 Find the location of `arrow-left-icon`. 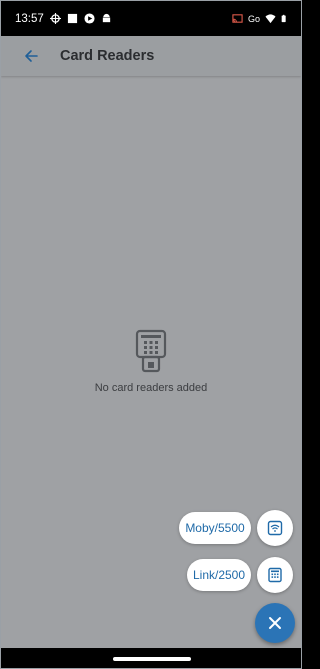

arrow-left-icon is located at coordinates (31, 56).